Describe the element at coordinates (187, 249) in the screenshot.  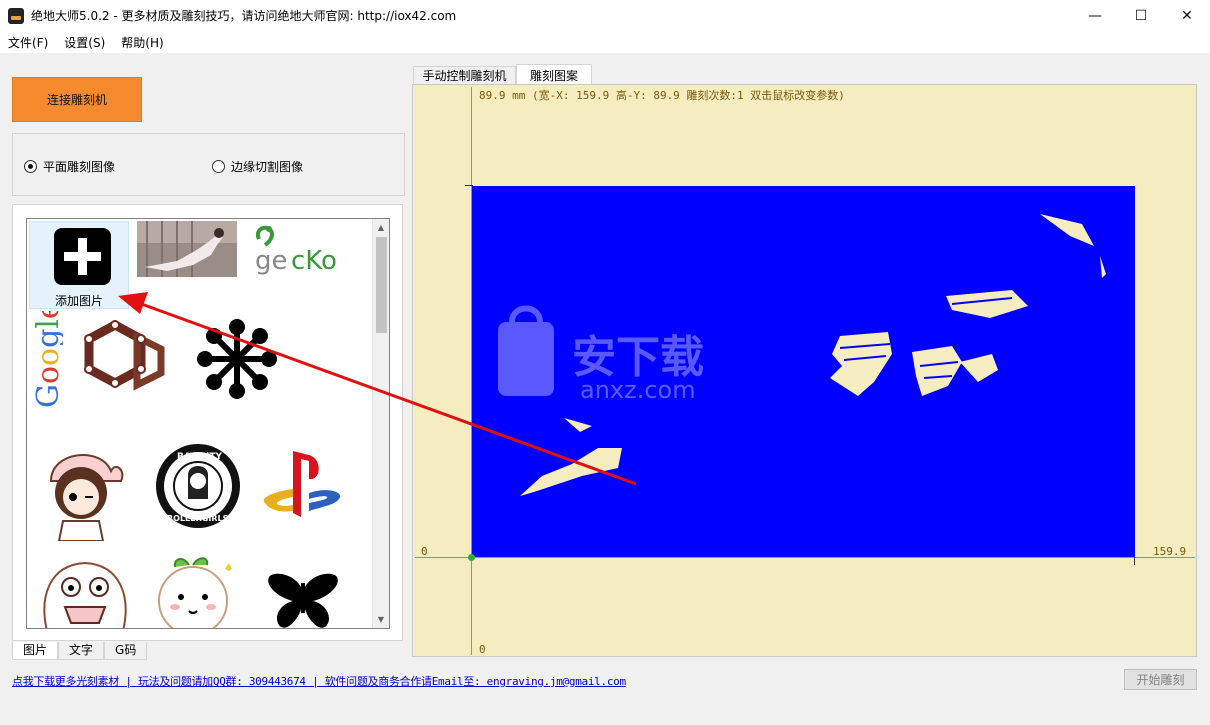
I see `photo-thumbnail` at that location.